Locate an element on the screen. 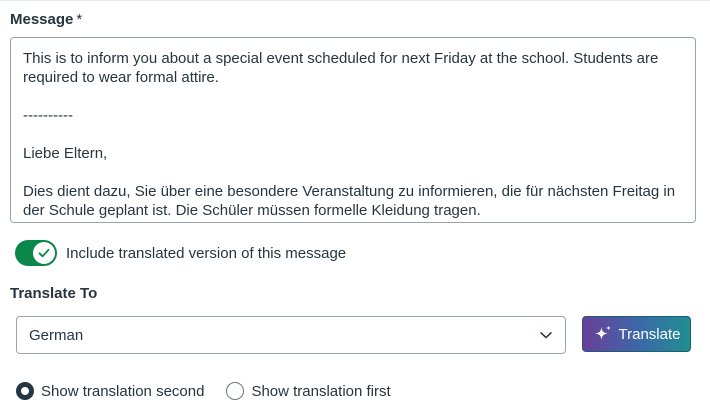  radio-label: Show translation second is located at coordinates (123, 391).